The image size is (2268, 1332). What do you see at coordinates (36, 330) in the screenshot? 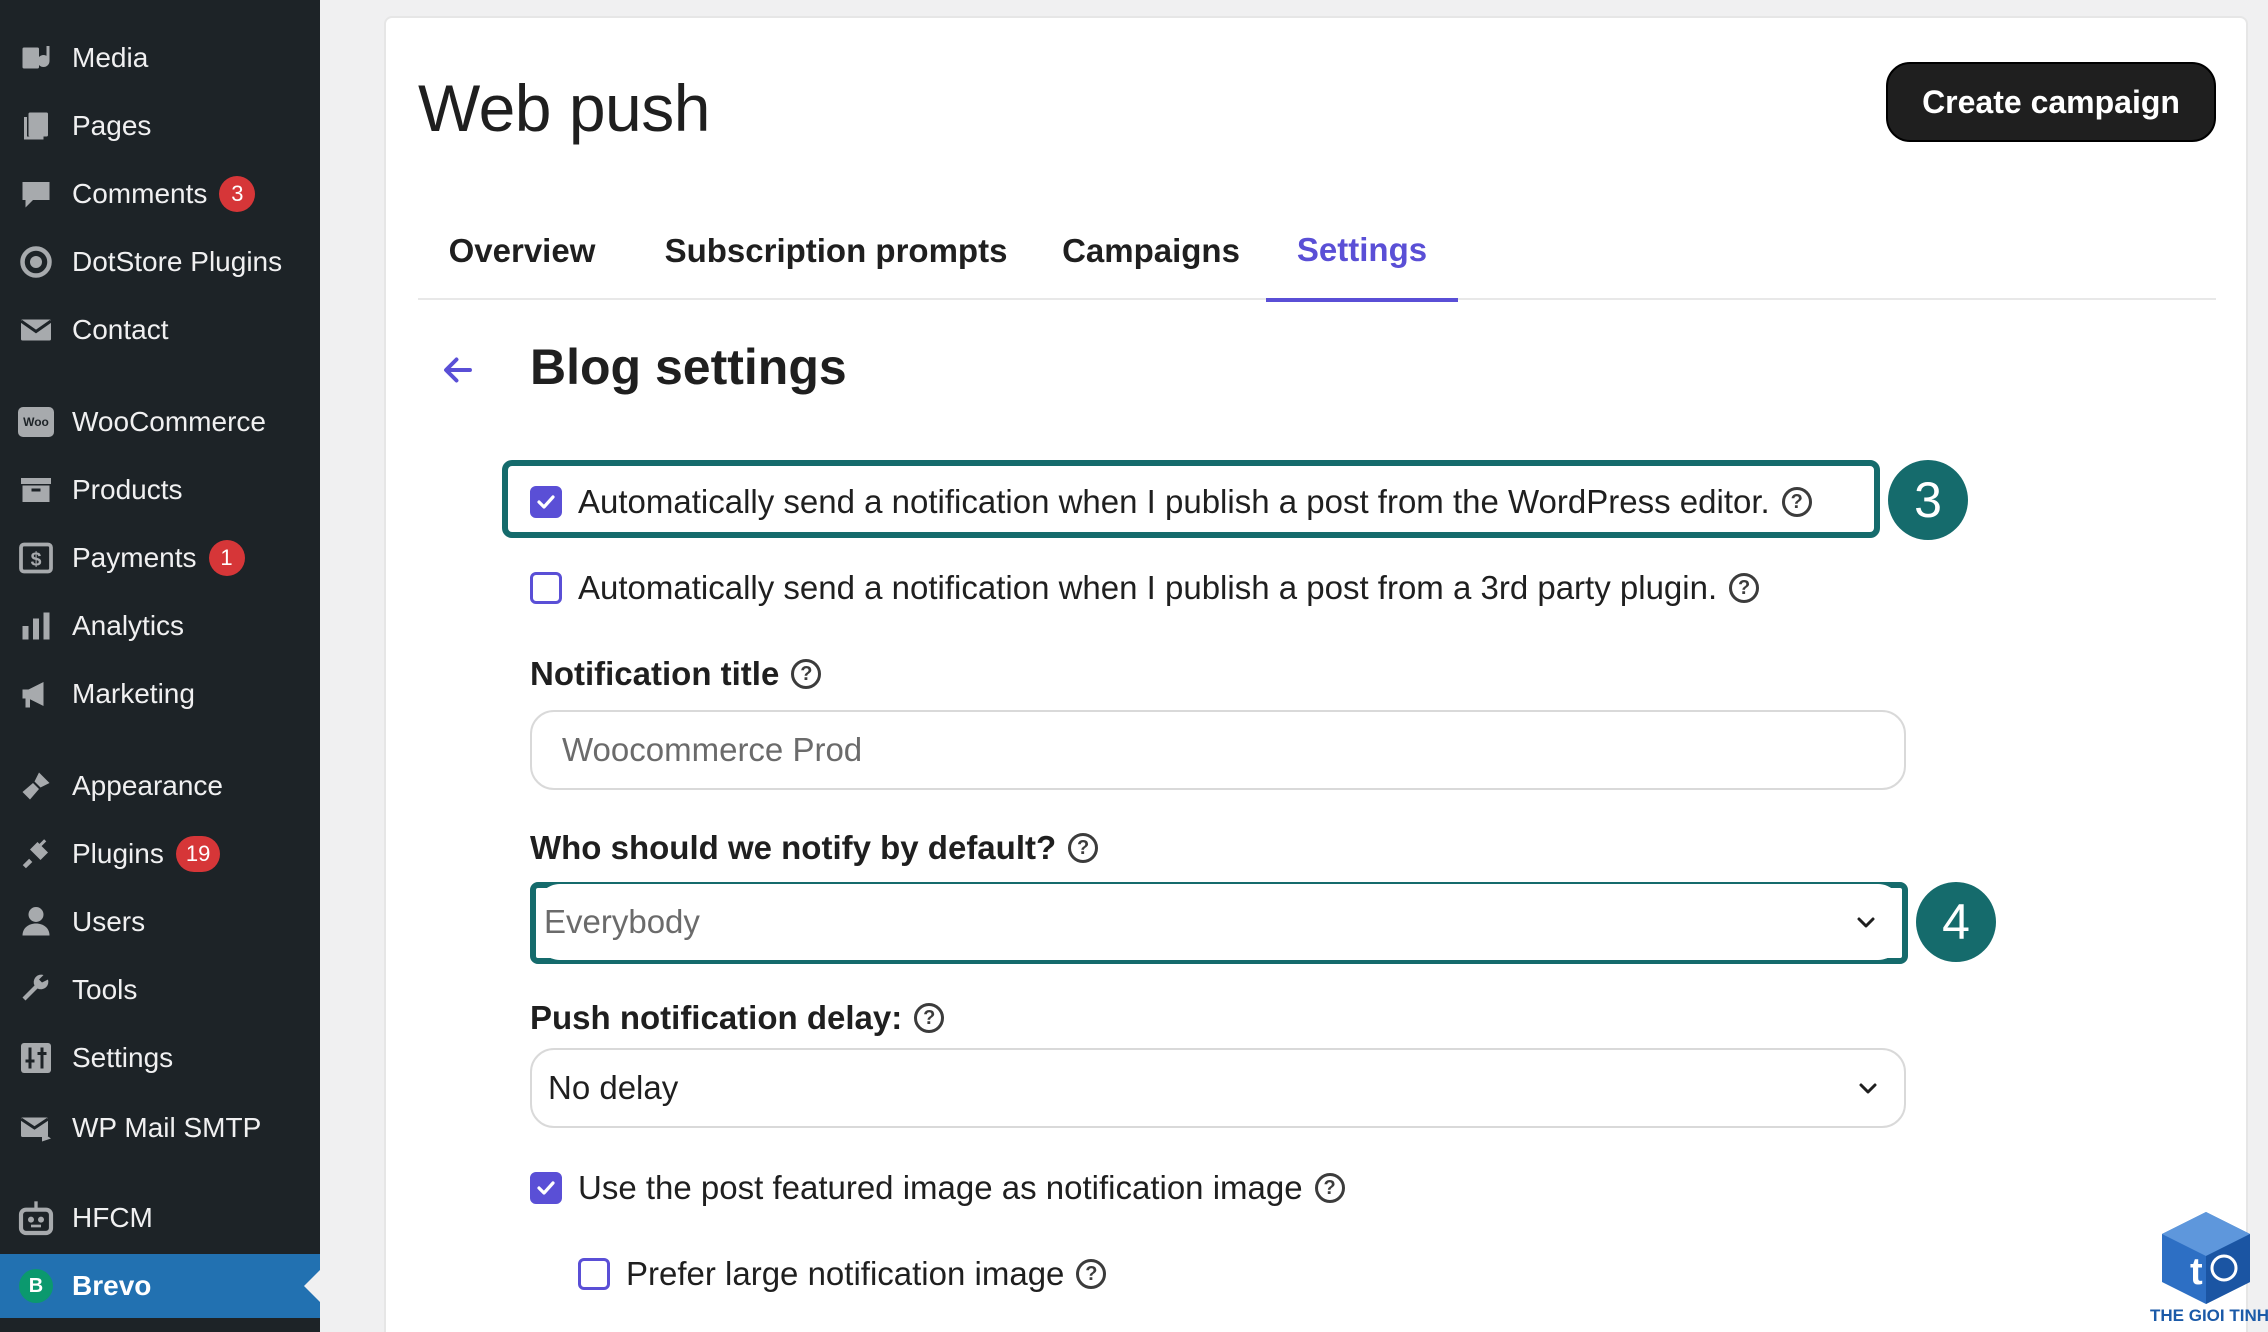
I see `mail-icon` at bounding box center [36, 330].